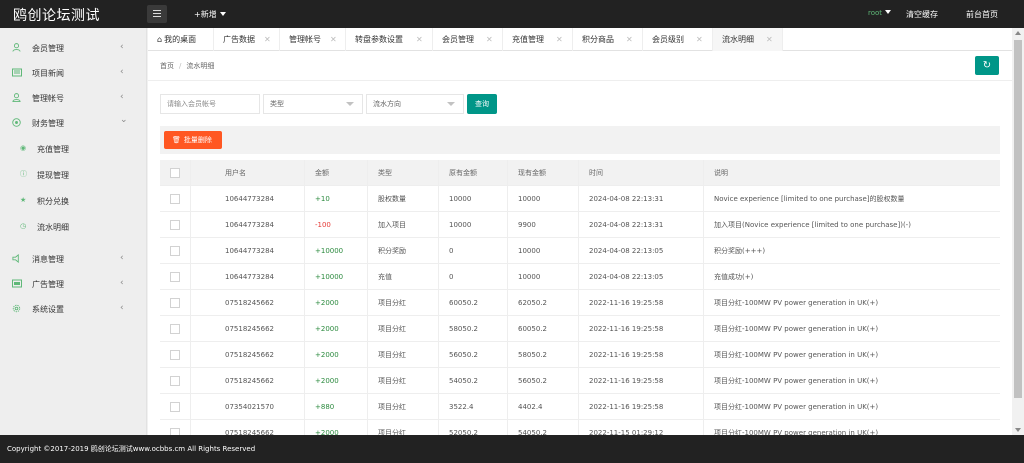 This screenshot has height=463, width=1024. I want to click on refresh-icon: ↻, so click(987, 65).